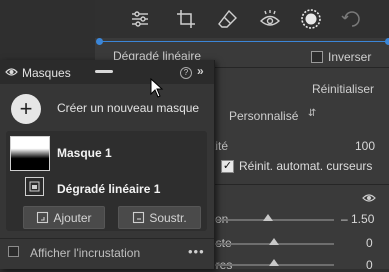 The image size is (389, 272). What do you see at coordinates (196, 251) in the screenshot?
I see `more-options-icon: •••` at bounding box center [196, 251].